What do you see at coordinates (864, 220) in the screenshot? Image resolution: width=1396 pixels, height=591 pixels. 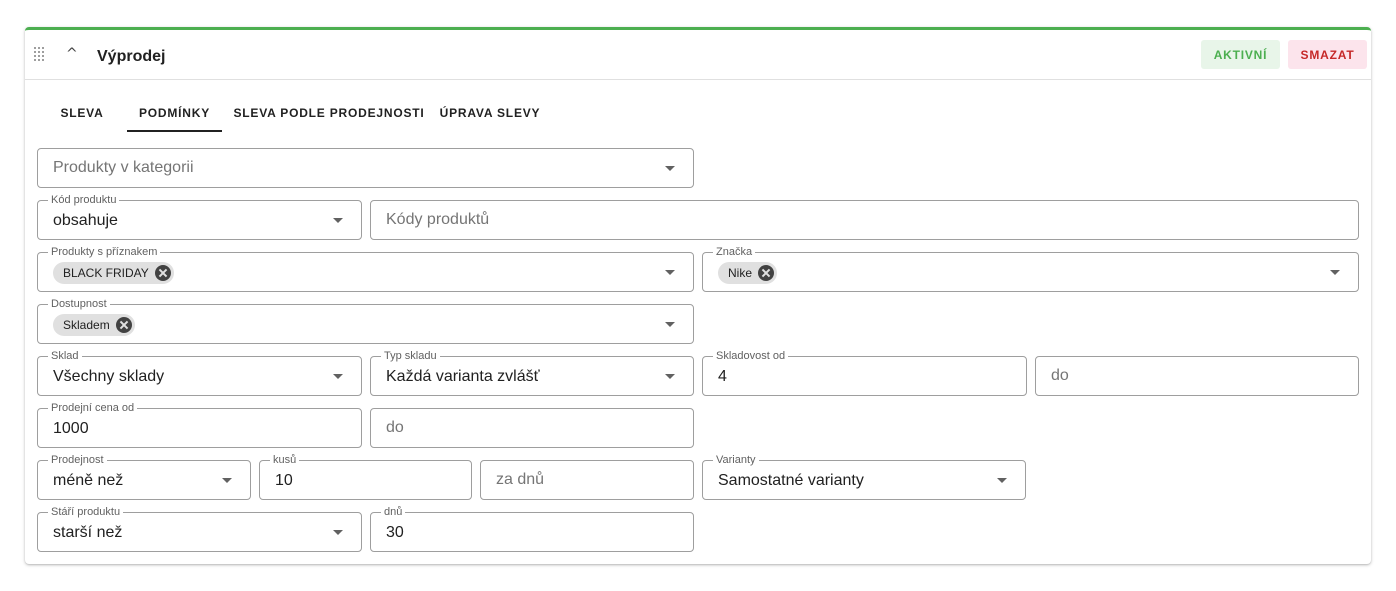 I see `product-codes-input: Kódy produktů` at bounding box center [864, 220].